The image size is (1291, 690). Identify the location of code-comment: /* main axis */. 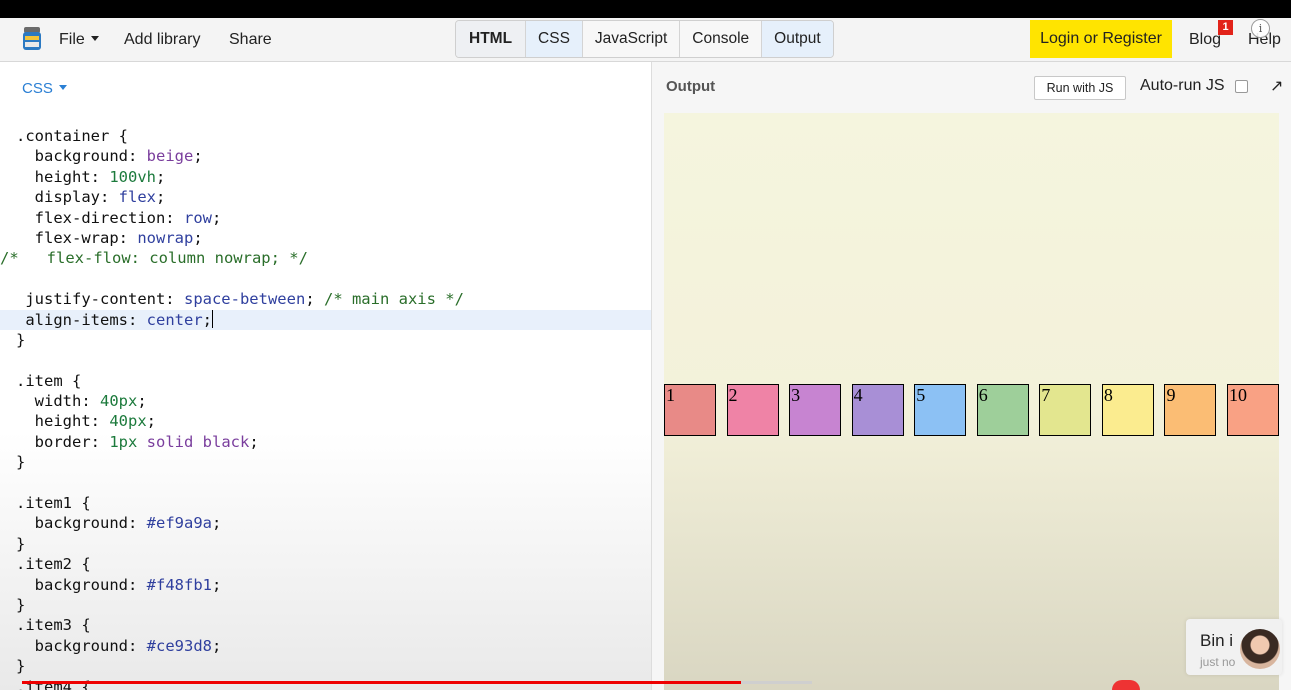
(393, 299).